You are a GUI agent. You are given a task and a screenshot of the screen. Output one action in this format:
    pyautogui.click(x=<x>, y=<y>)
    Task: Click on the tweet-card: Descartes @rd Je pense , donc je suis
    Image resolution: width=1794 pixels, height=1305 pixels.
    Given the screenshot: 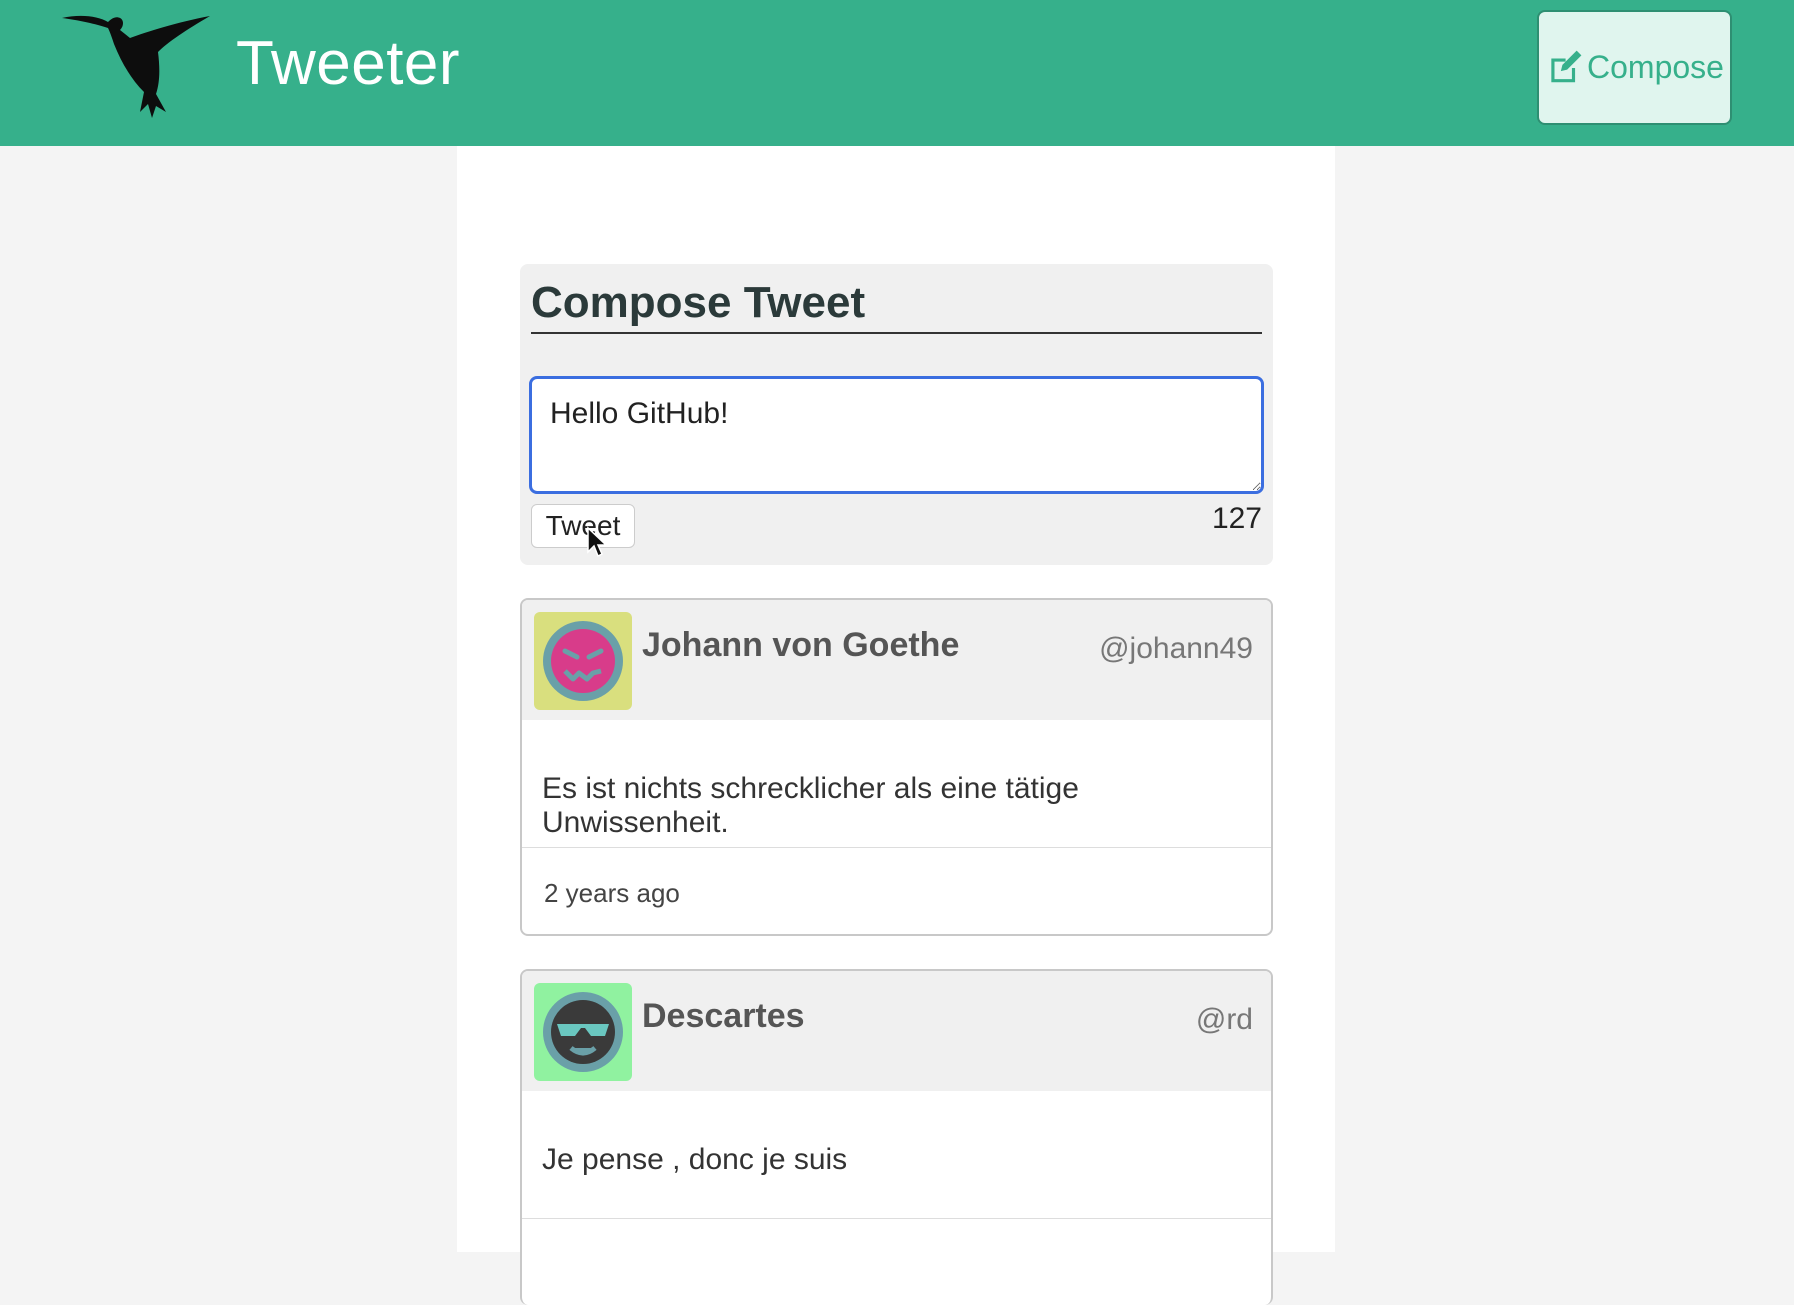 What is the action you would take?
    pyautogui.click(x=896, y=1137)
    